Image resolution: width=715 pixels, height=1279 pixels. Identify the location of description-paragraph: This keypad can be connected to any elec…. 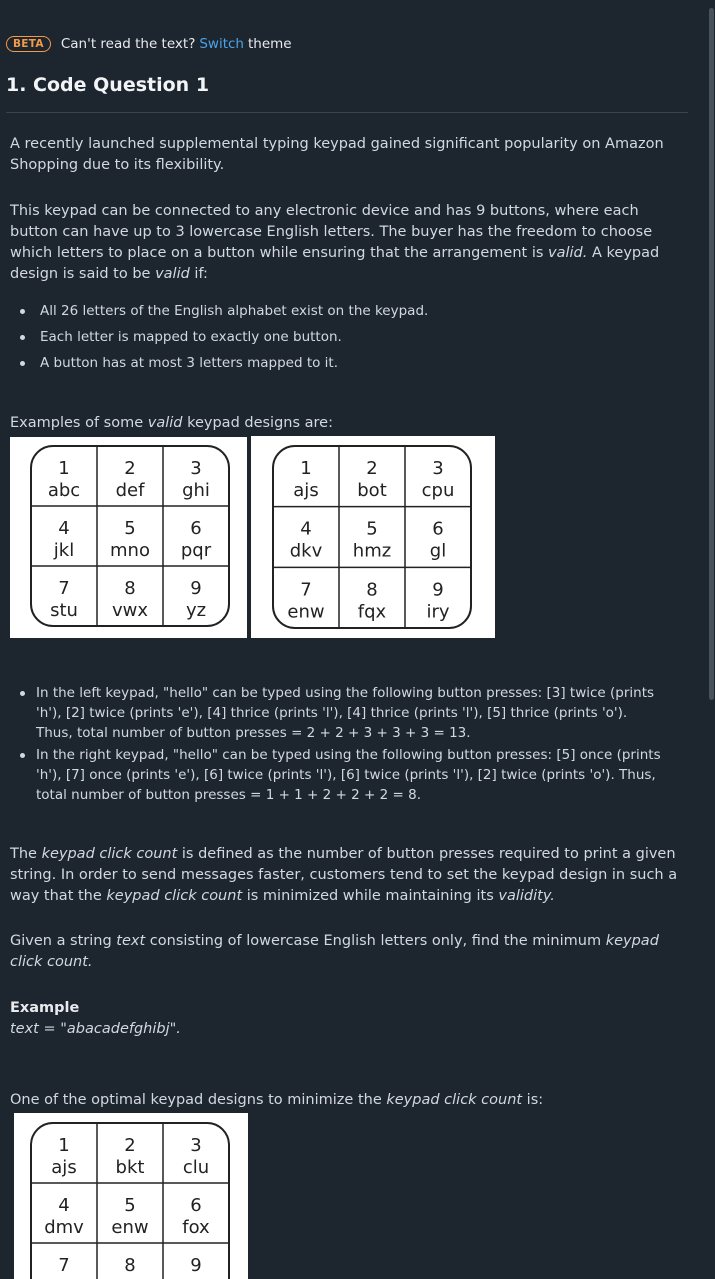
(335, 242).